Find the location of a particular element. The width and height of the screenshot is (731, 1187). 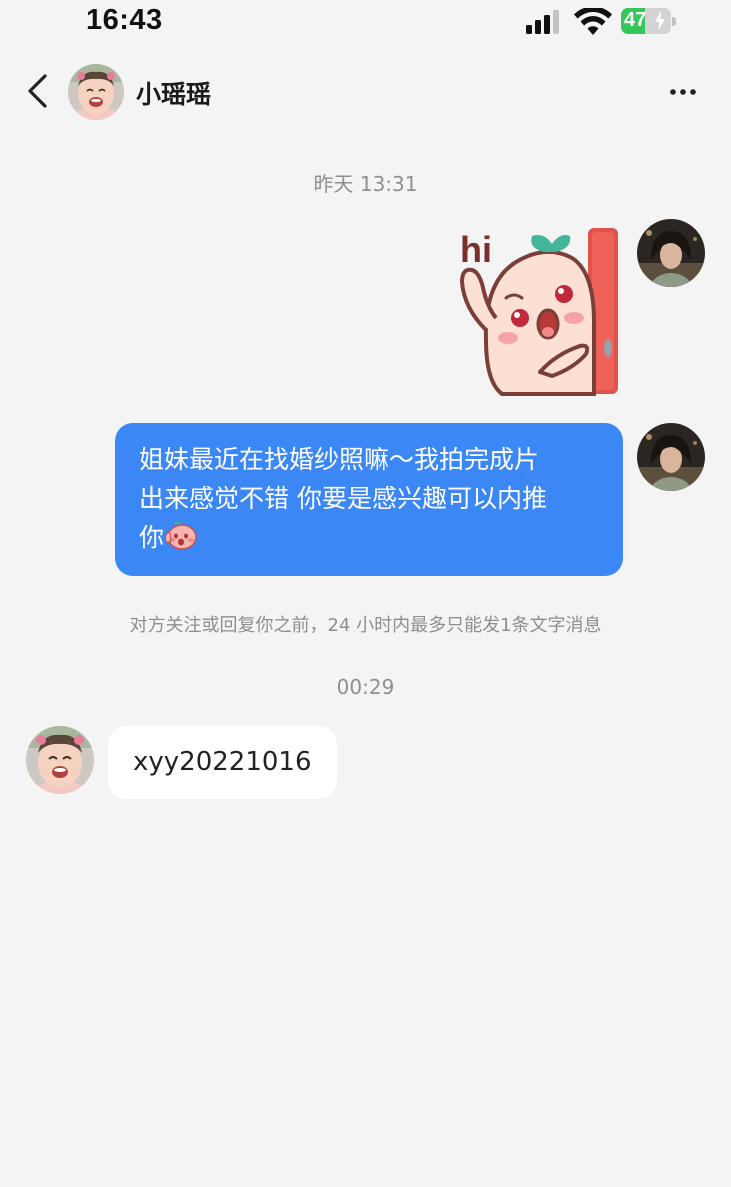

blushing-peach-emoji-icon is located at coordinates (180, 535).